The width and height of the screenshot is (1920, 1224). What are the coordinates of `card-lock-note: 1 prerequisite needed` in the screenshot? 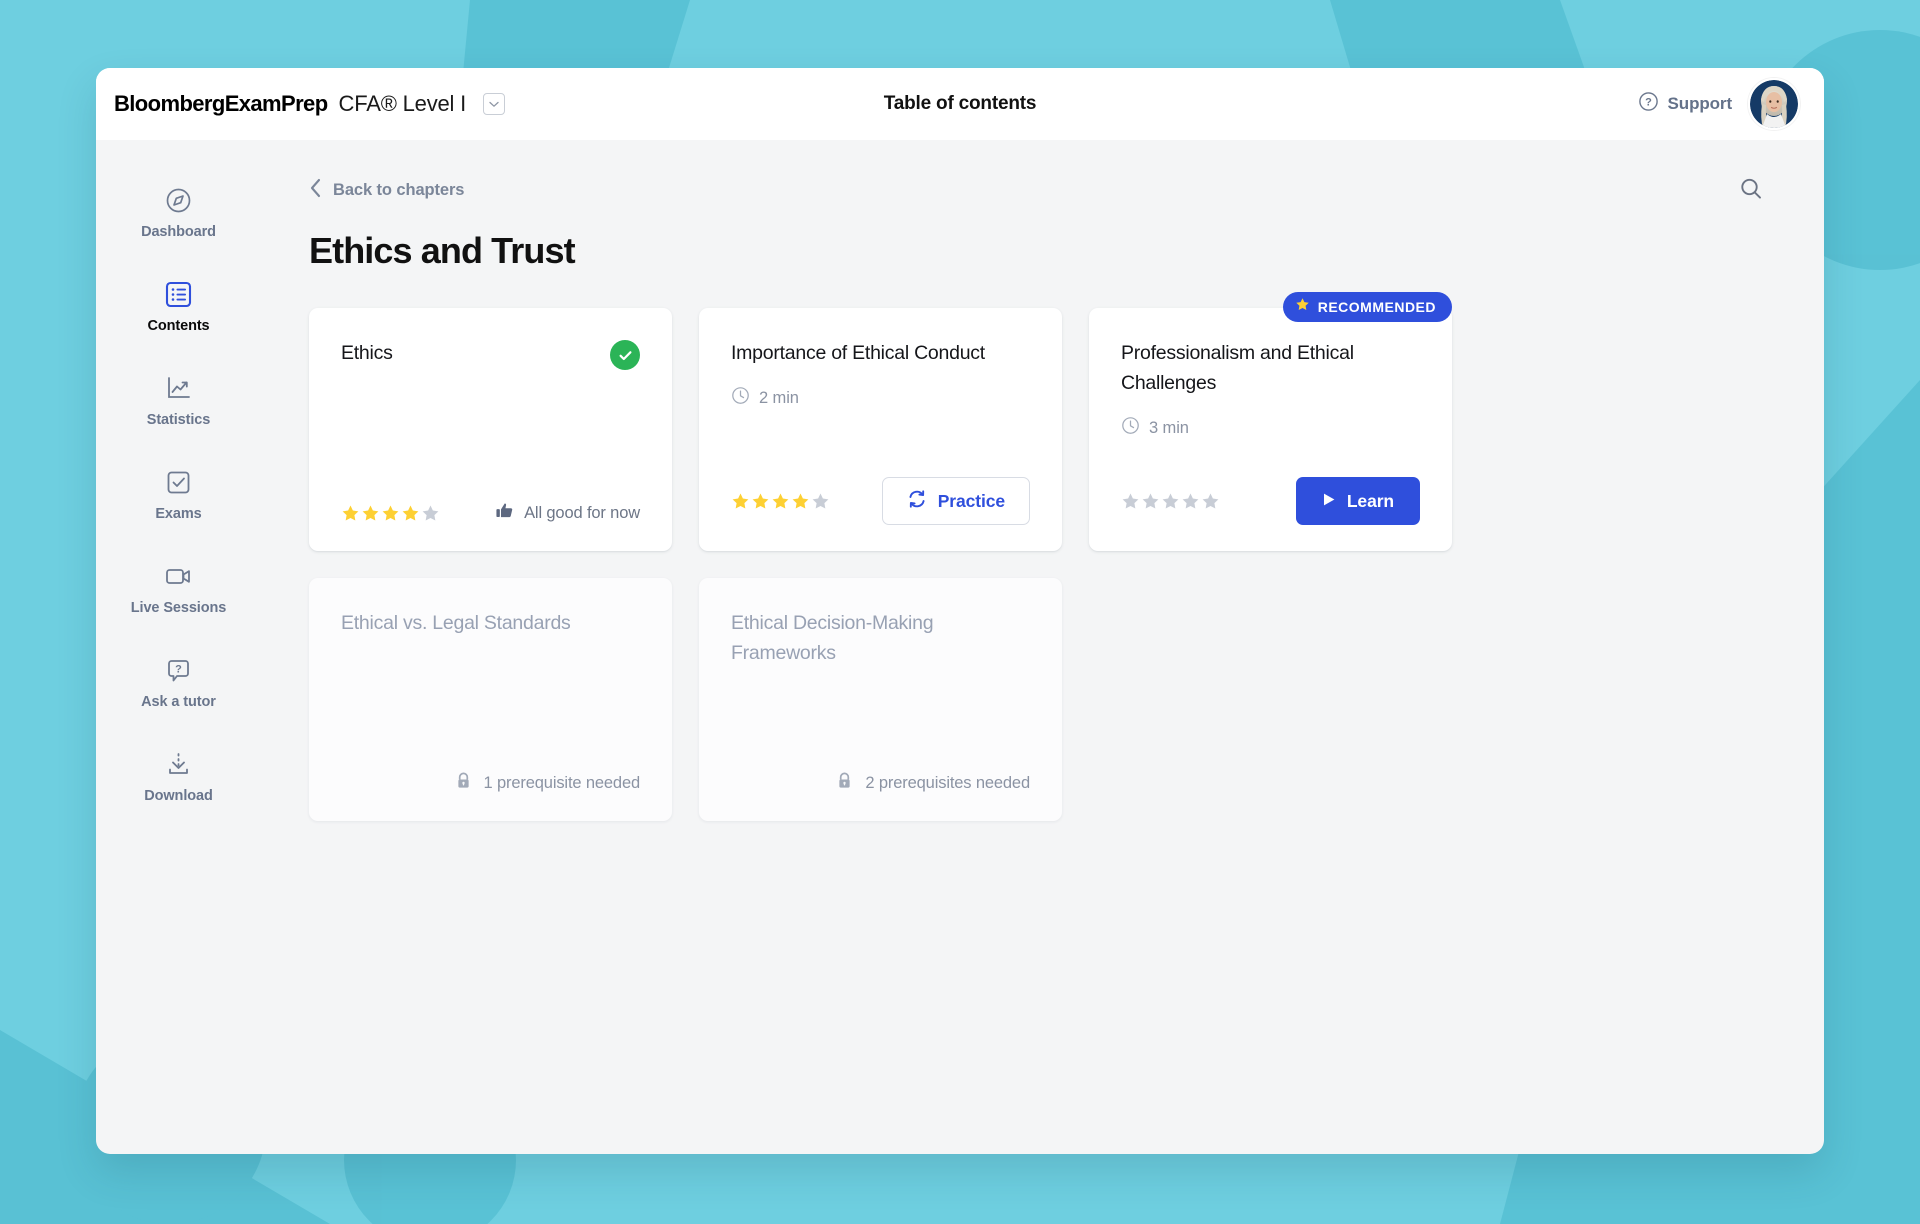 It's located at (490, 783).